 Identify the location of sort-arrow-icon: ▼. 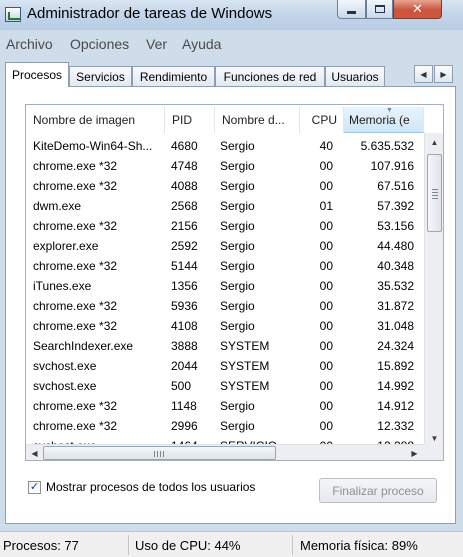
(389, 110).